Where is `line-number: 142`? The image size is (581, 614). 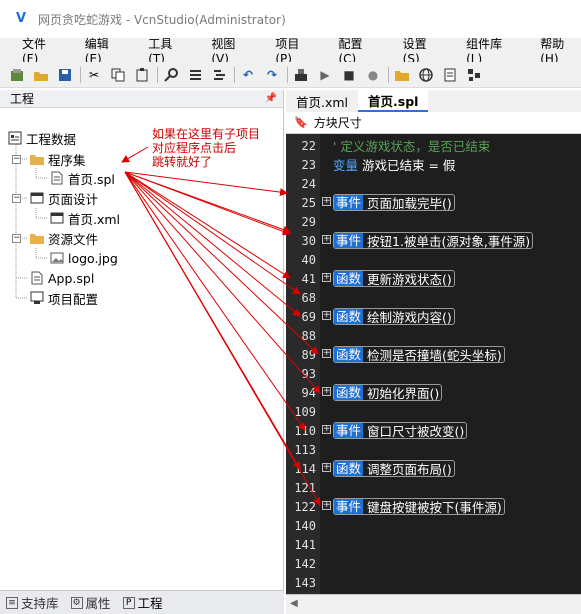 line-number: 142 is located at coordinates (305, 563).